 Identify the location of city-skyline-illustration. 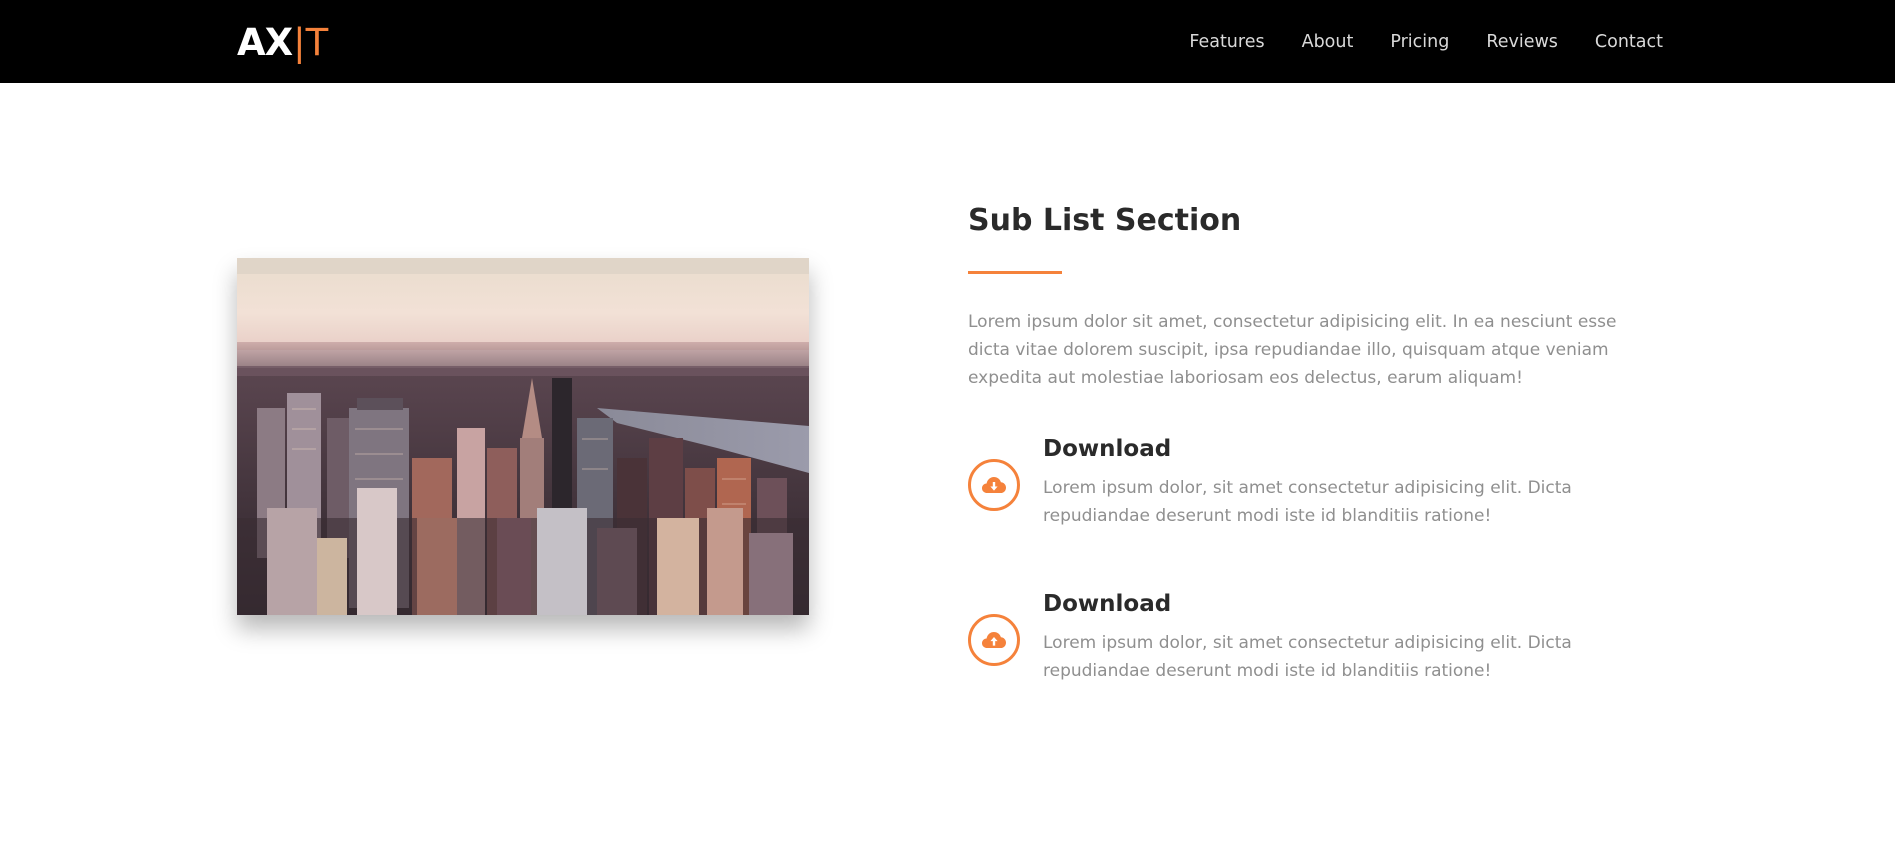
(523, 436).